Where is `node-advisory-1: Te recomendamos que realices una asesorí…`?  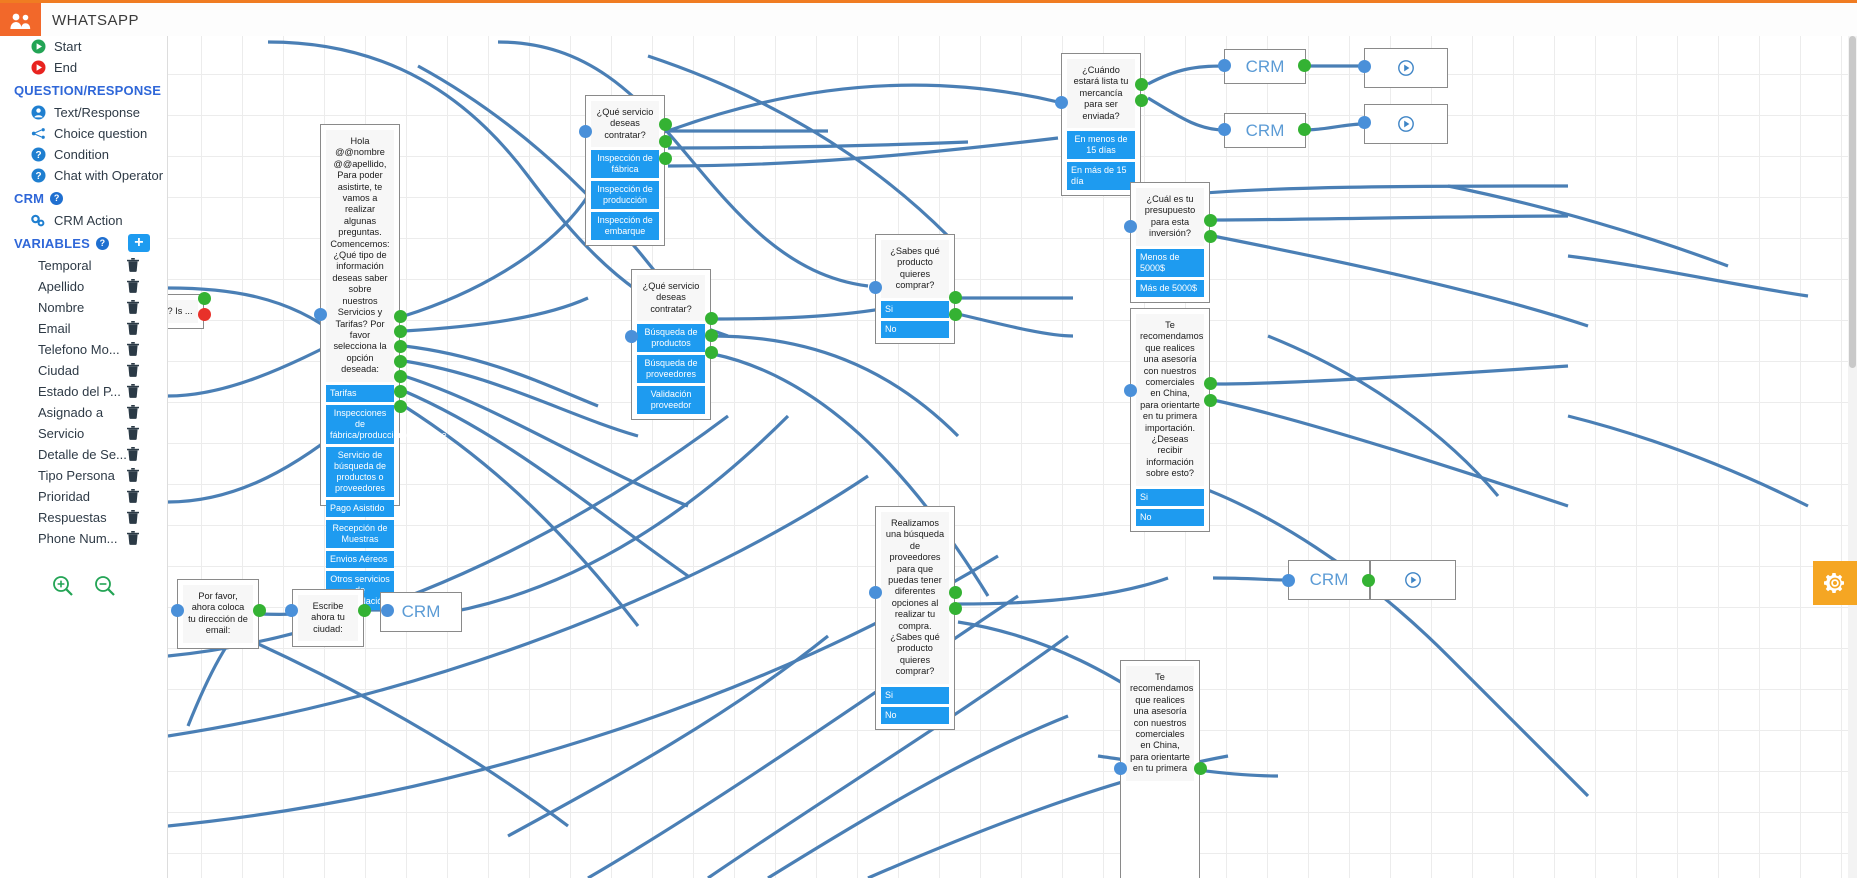 node-advisory-1: Te recomendamos que realices una asesorí… is located at coordinates (1170, 420).